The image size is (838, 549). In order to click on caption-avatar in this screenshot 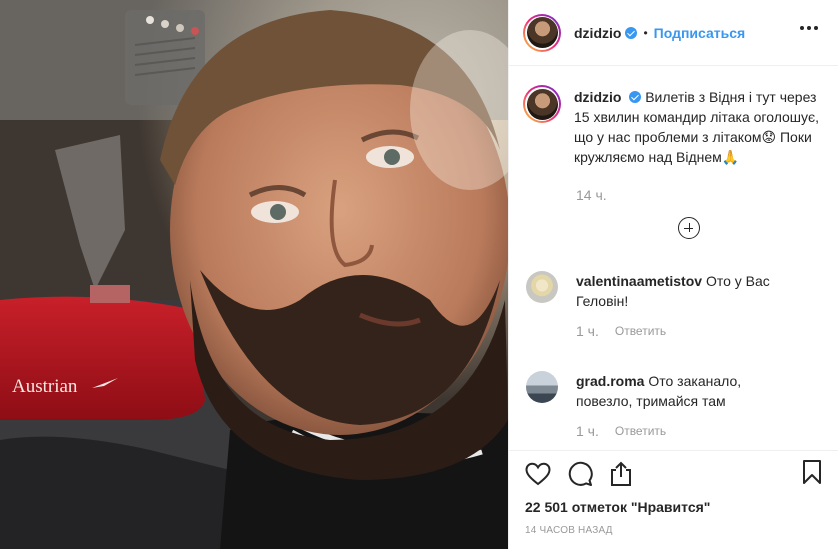, I will do `click(542, 104)`.